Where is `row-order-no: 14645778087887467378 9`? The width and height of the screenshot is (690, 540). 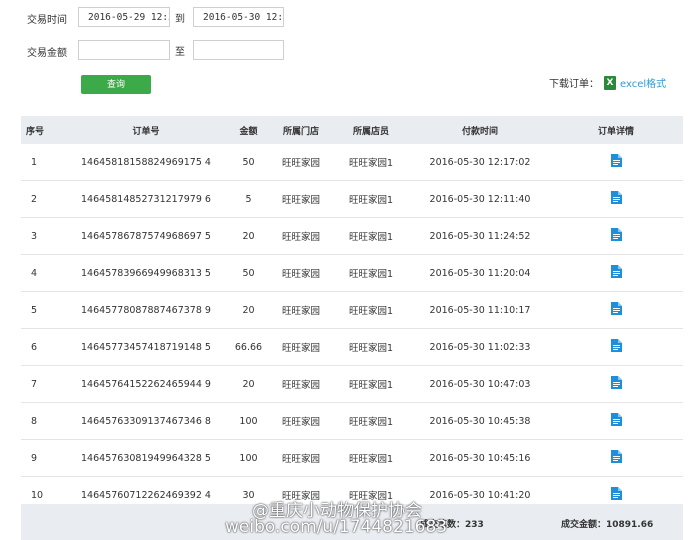 row-order-no: 14645778087887467378 9 is located at coordinates (146, 310).